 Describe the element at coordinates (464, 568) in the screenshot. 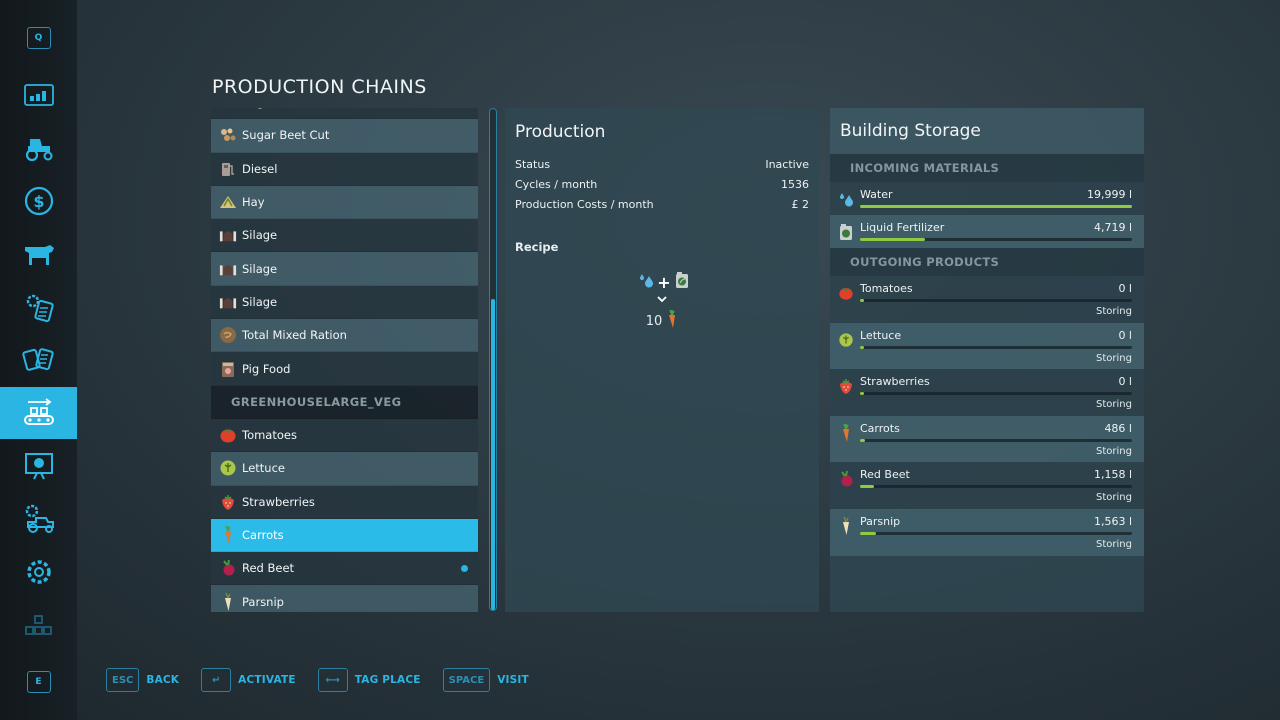

I see `active-indicator-dot` at that location.